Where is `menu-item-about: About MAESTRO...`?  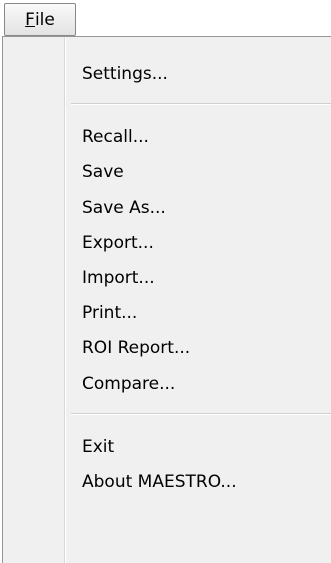 menu-item-about: About MAESTRO... is located at coordinates (159, 482).